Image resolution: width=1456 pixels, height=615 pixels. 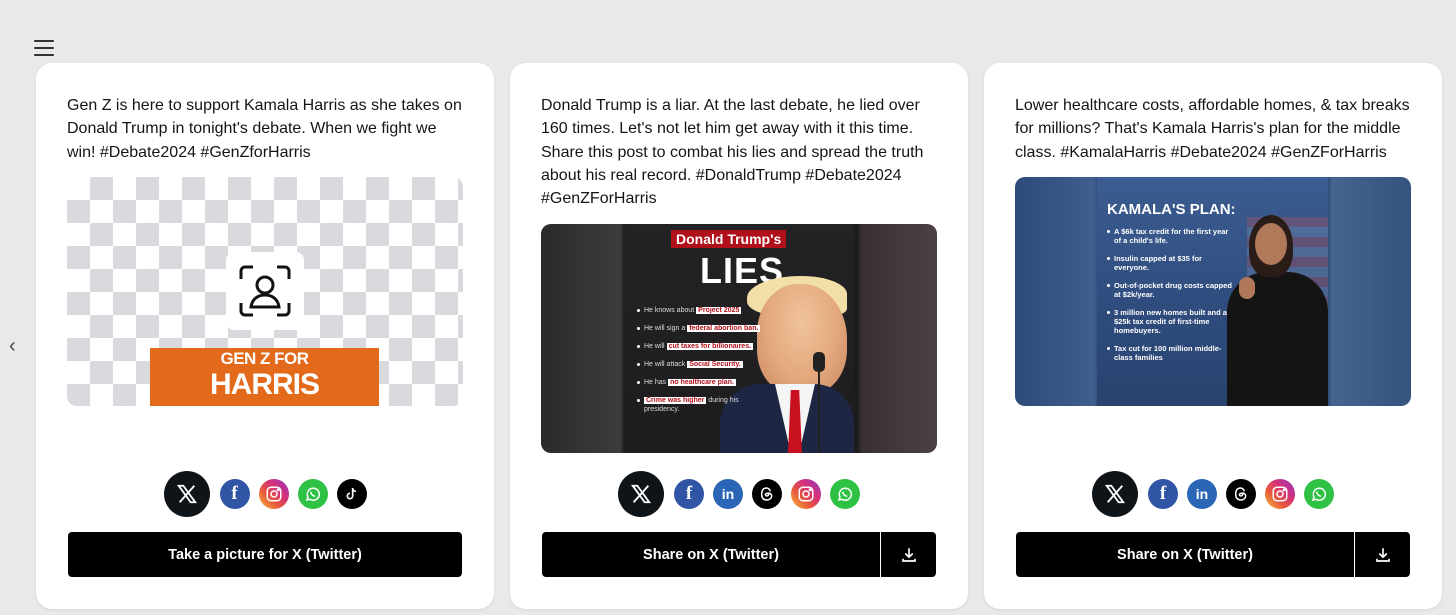 I want to click on plan-item: Insulin capped at $35 for everyone., so click(x=1172, y=263).